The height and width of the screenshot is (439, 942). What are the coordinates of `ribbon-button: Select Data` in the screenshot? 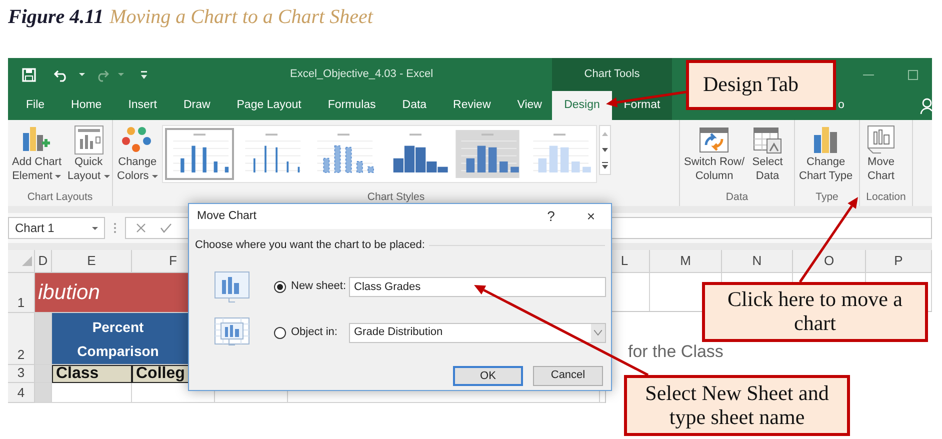 It's located at (767, 153).